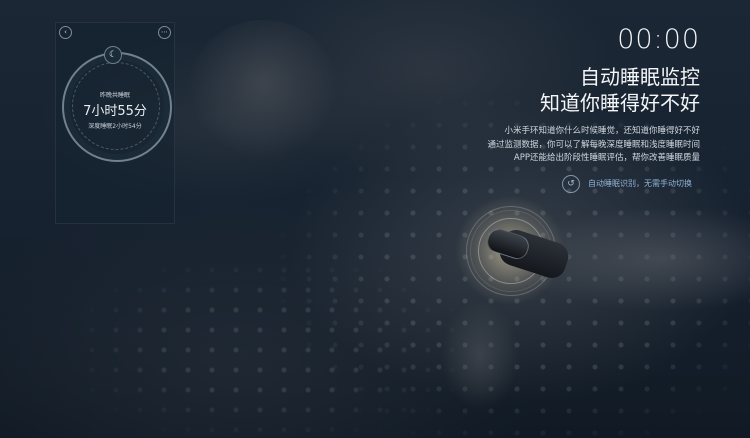  Describe the element at coordinates (658, 39) in the screenshot. I see `clock-display: 00:00` at that location.